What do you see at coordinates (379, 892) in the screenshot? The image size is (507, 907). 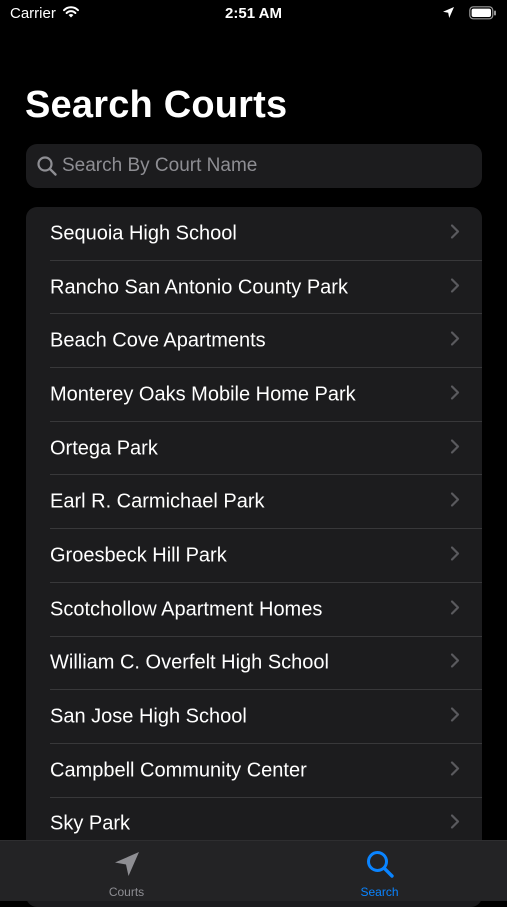 I see `tab-search-label: Search` at bounding box center [379, 892].